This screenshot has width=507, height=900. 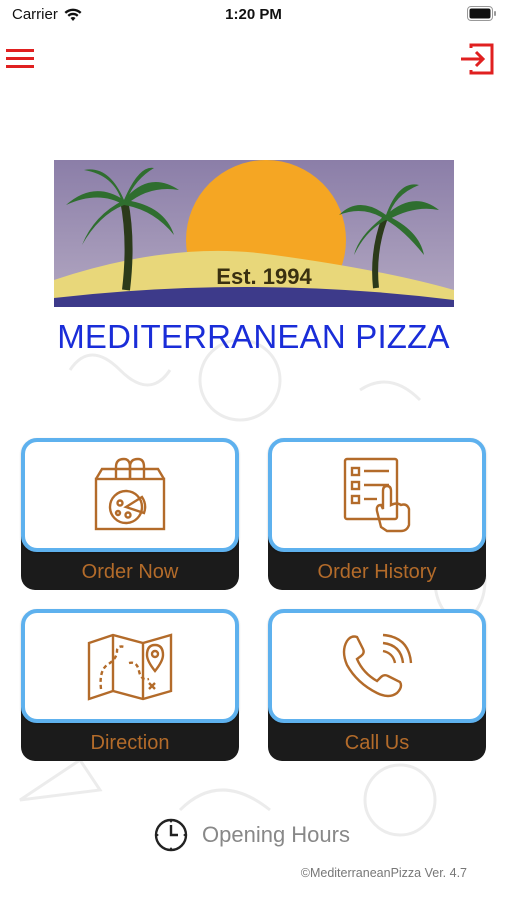 I want to click on opening-hours-button: Opening Hours, so click(x=252, y=835).